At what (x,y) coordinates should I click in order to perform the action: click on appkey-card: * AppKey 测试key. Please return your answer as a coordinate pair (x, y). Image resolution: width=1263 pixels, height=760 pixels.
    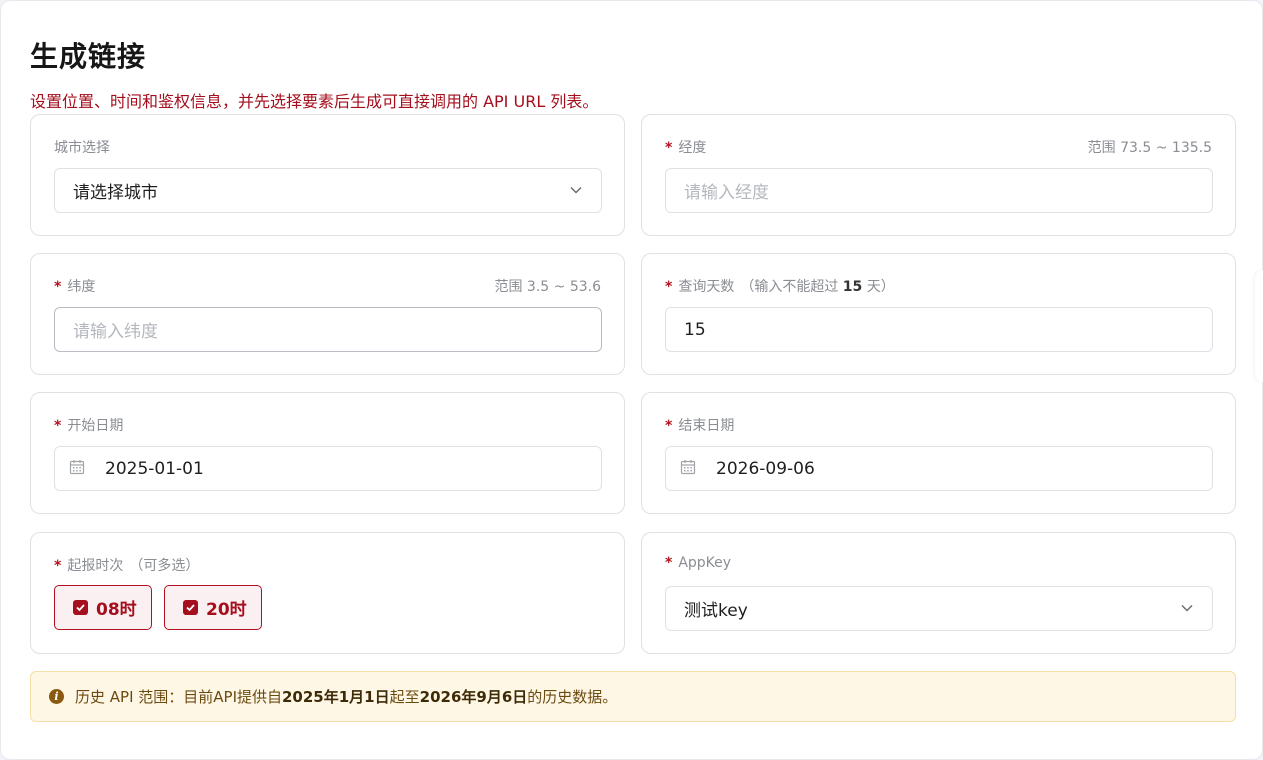
    Looking at the image, I should click on (938, 593).